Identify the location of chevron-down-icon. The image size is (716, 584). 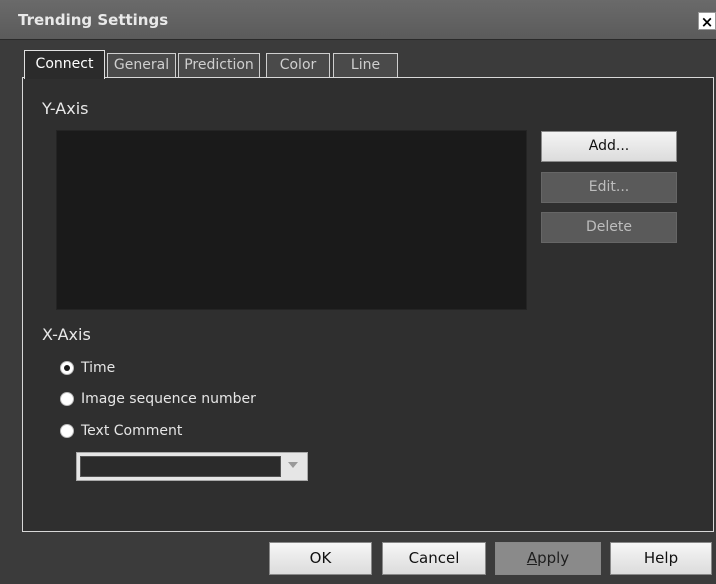
(293, 465).